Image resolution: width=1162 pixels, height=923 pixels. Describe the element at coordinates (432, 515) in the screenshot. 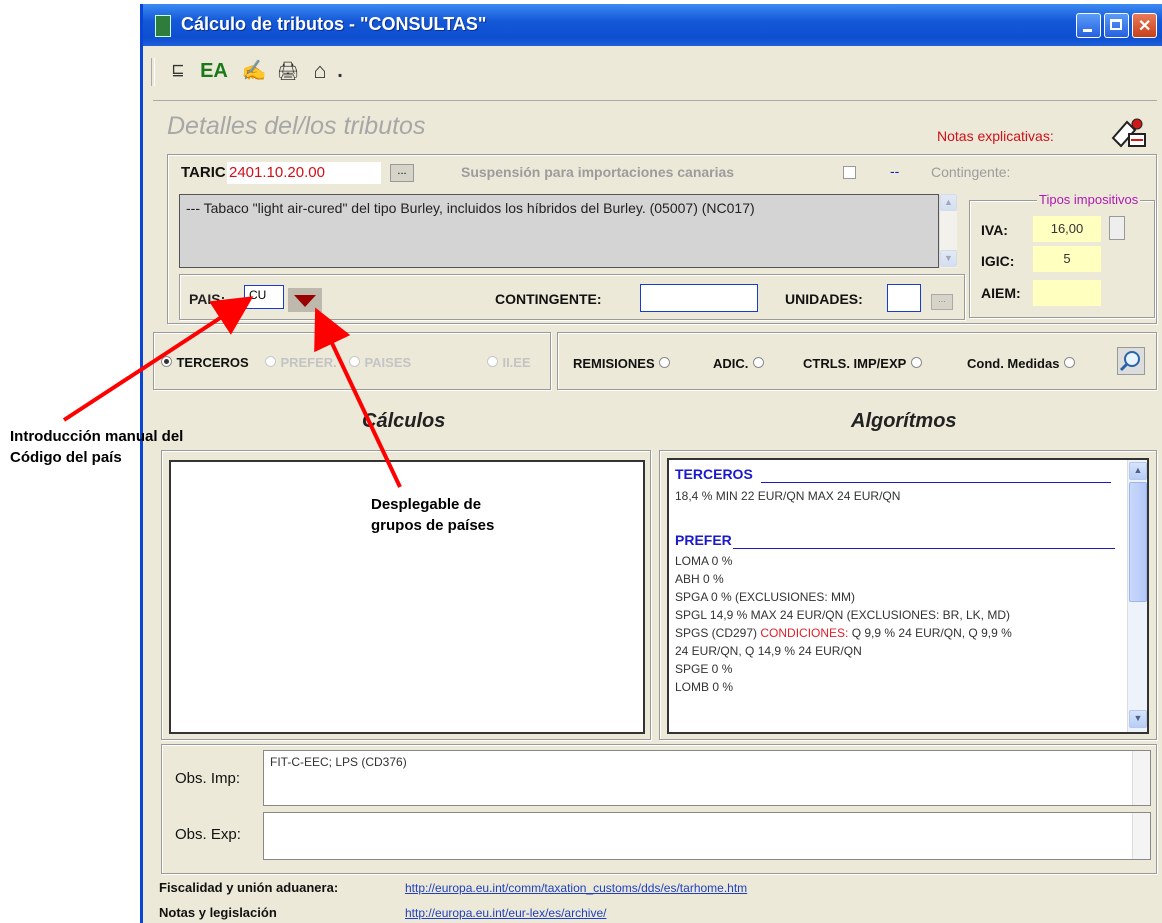

I see `annotation-dropdown: Desplegable de grupos de países` at that location.